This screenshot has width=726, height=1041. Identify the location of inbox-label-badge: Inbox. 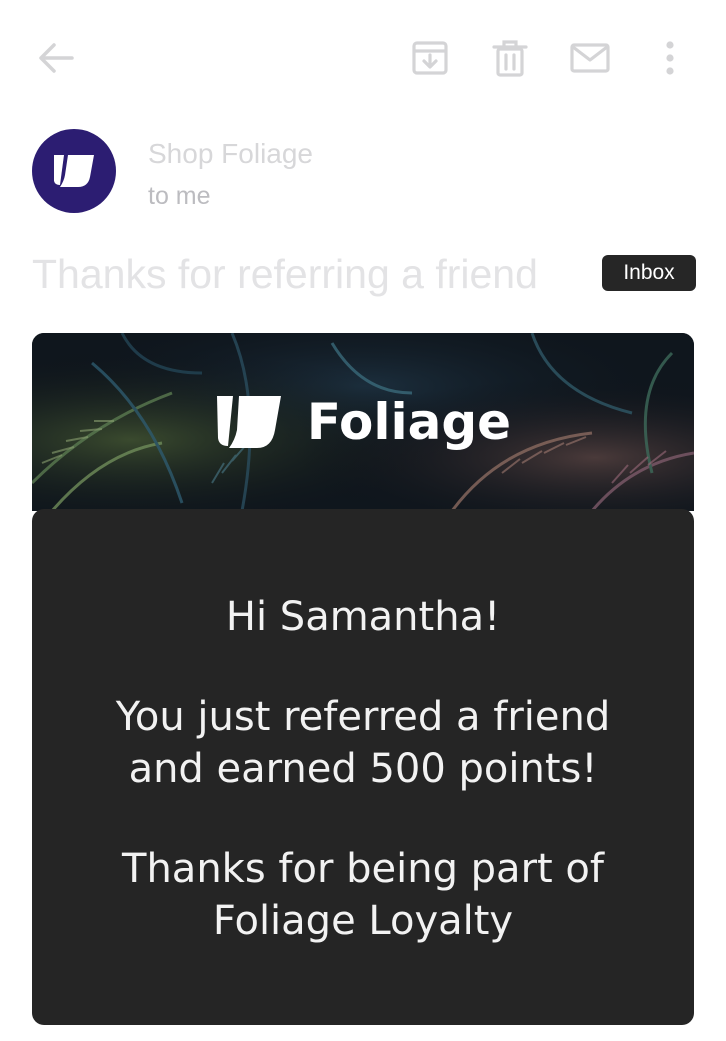
(649, 273).